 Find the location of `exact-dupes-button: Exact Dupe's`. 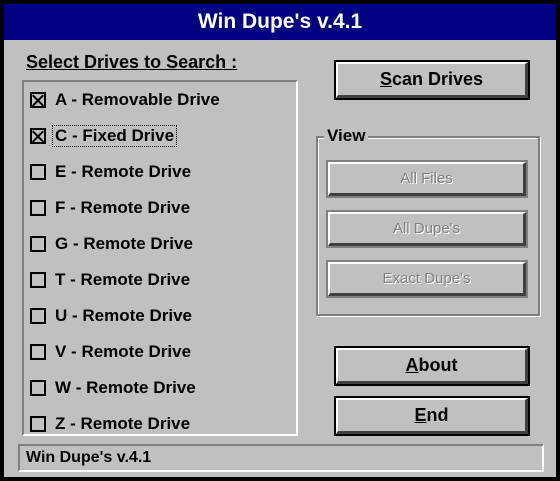

exact-dupes-button: Exact Dupe's is located at coordinates (427, 279).